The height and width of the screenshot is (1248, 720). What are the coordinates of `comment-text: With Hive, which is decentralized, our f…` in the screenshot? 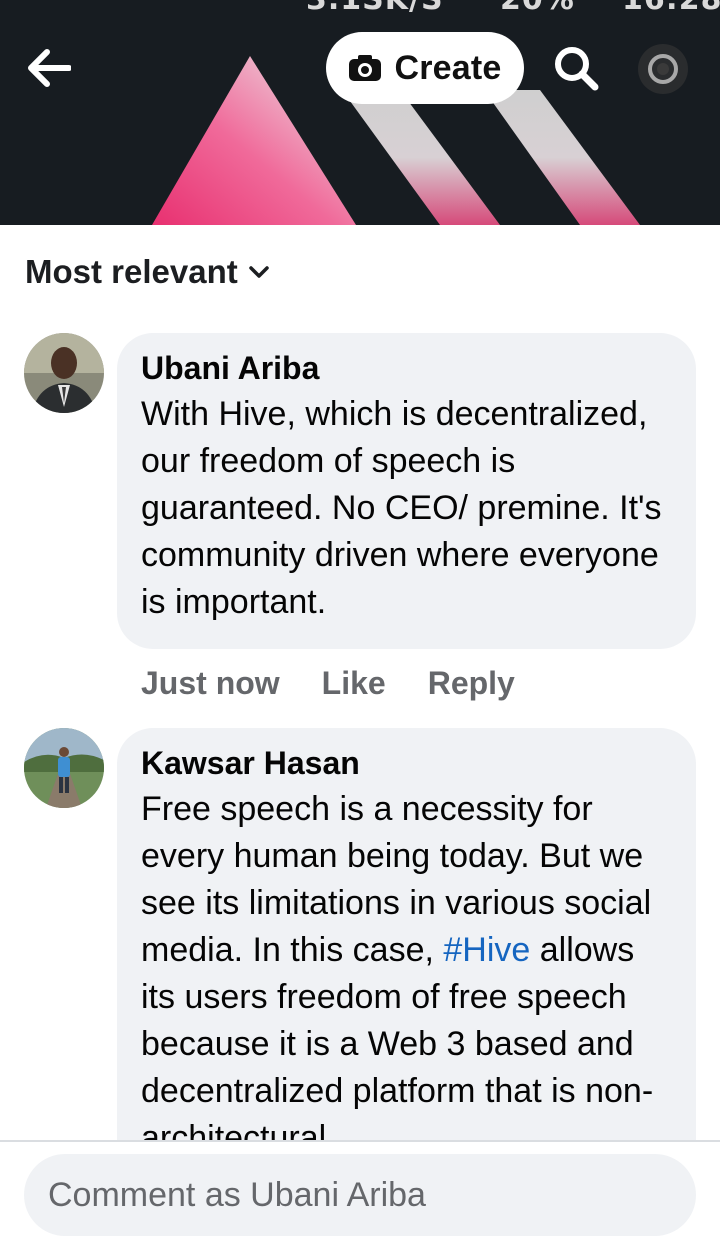 It's located at (401, 508).